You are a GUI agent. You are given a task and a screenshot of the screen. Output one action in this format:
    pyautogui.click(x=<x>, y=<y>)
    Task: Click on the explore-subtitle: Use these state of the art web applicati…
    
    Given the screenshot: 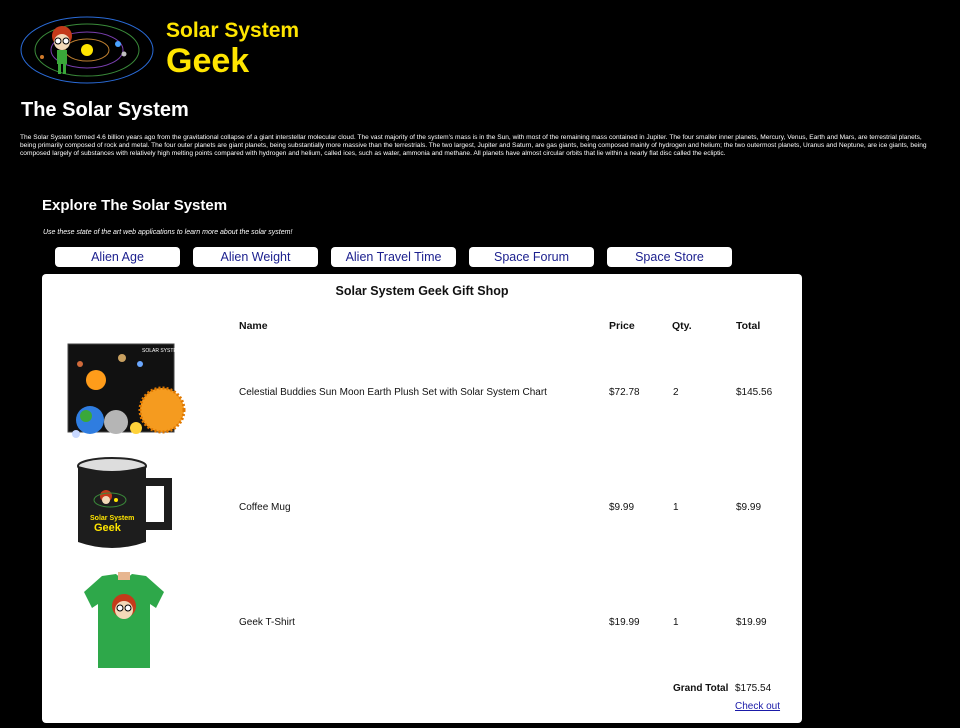 What is the action you would take?
    pyautogui.click(x=168, y=232)
    